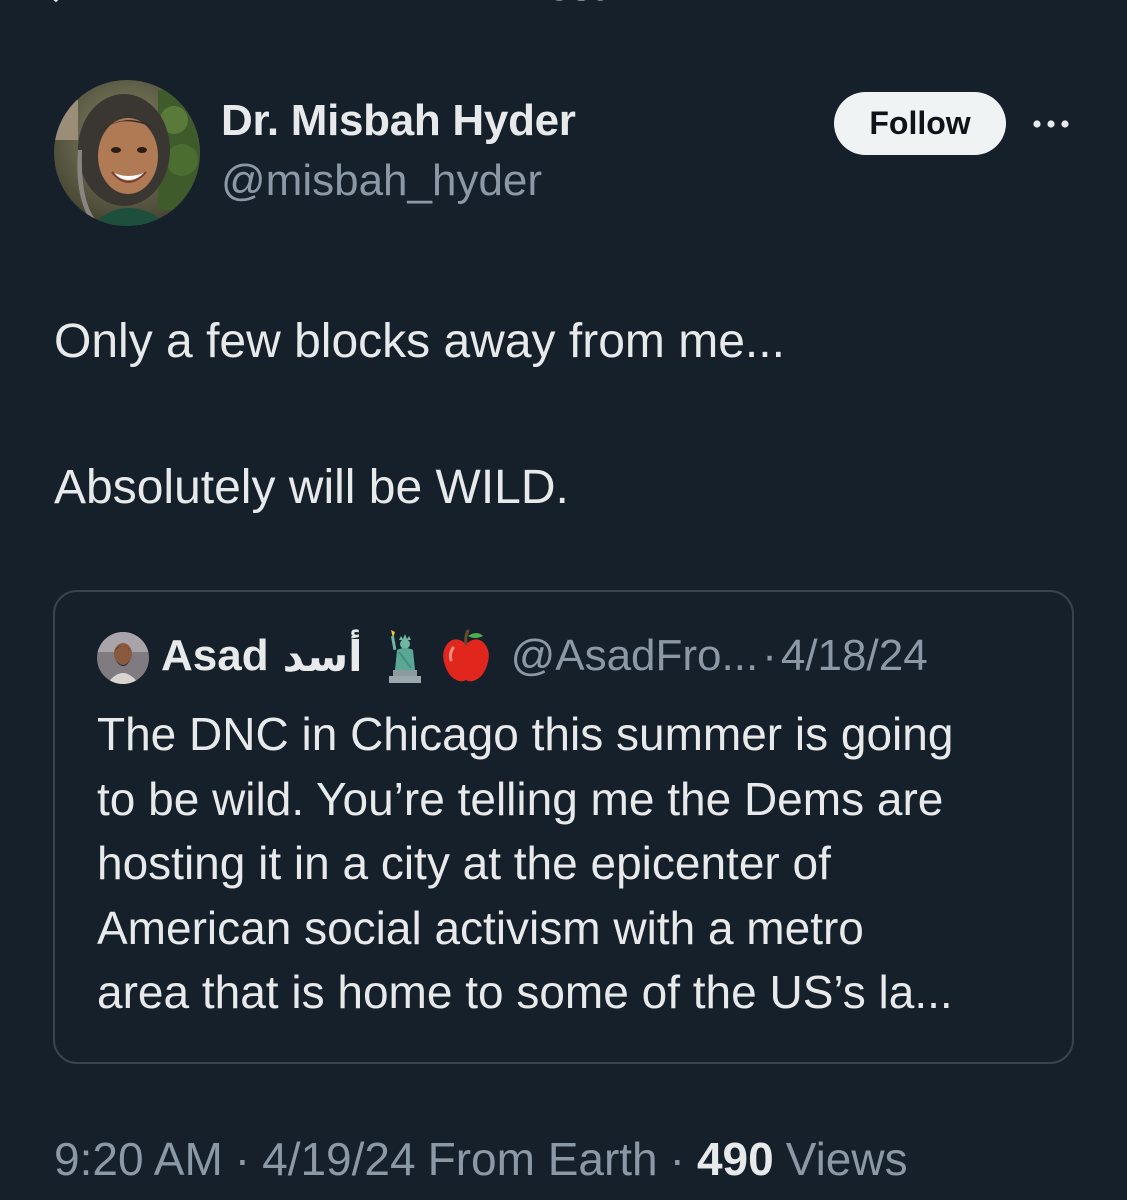  I want to click on quoted-author-name: Asad, so click(215, 656).